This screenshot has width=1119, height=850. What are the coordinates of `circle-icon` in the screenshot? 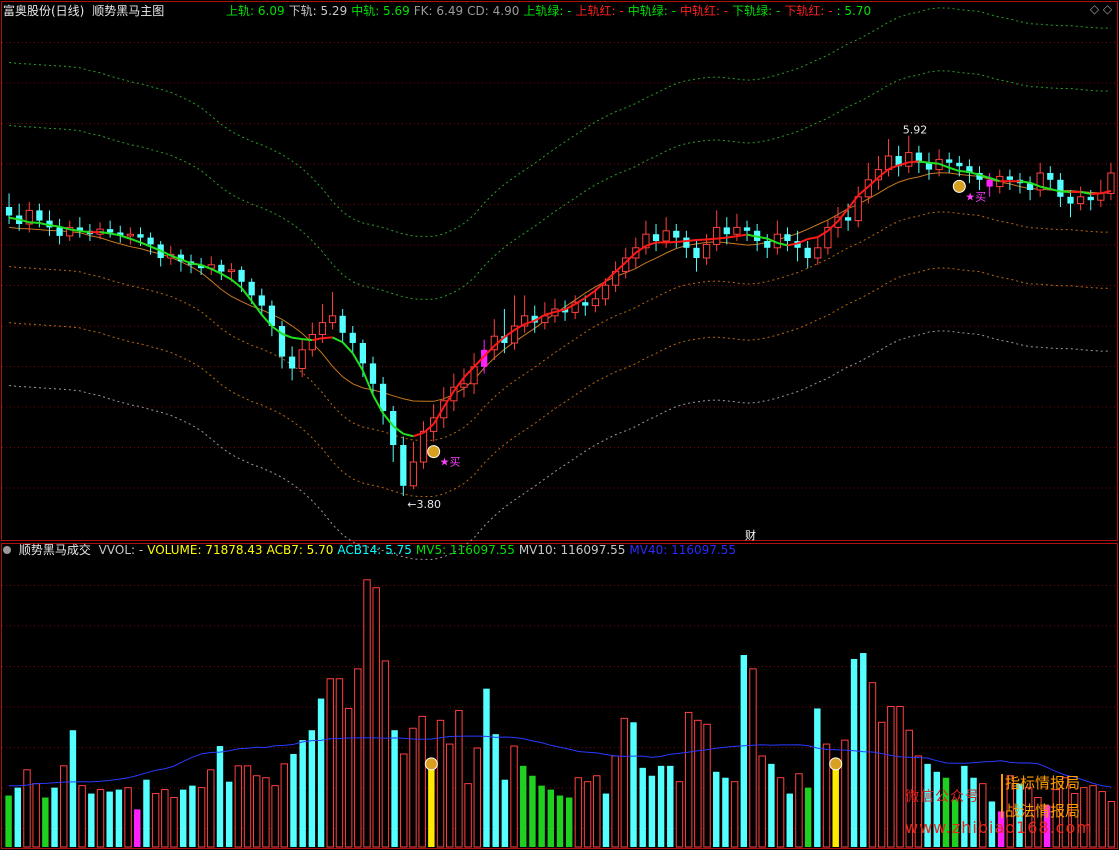 It's located at (7, 550).